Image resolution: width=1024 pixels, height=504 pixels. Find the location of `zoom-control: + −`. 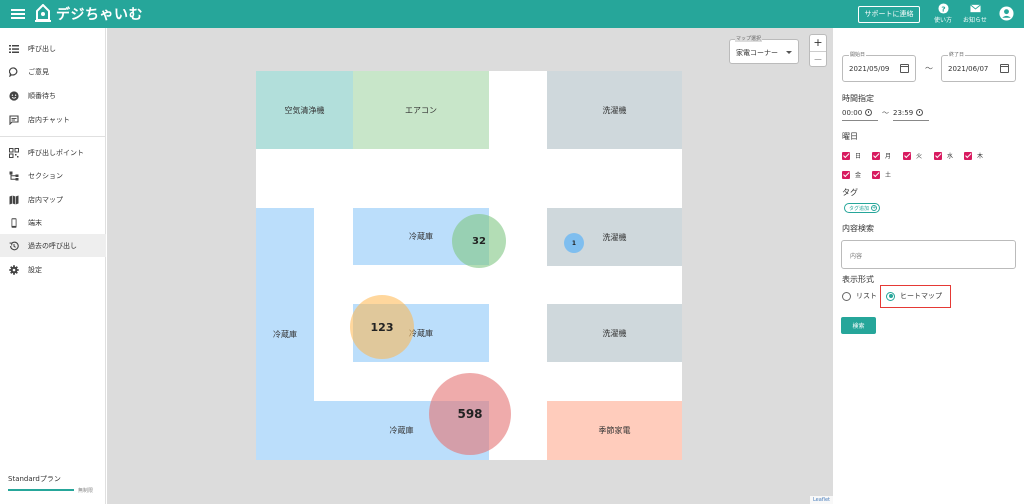

zoom-control: + − is located at coordinates (818, 50).